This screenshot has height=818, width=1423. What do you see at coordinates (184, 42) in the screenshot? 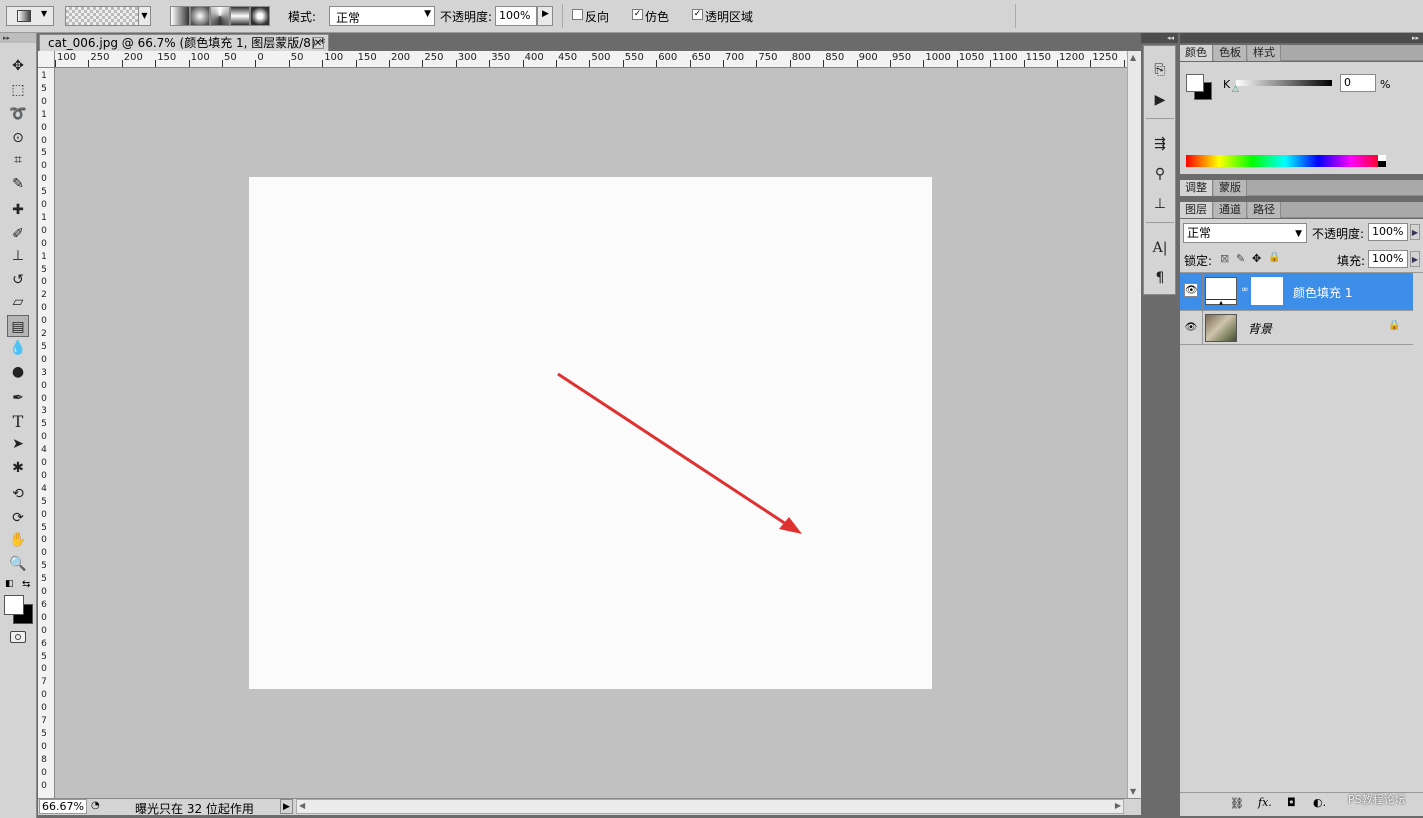
I see `document-tab: cat_006.jpg @ 66.7% (颜色填充 1, 图层蒙版/8) * ✕` at bounding box center [184, 42].